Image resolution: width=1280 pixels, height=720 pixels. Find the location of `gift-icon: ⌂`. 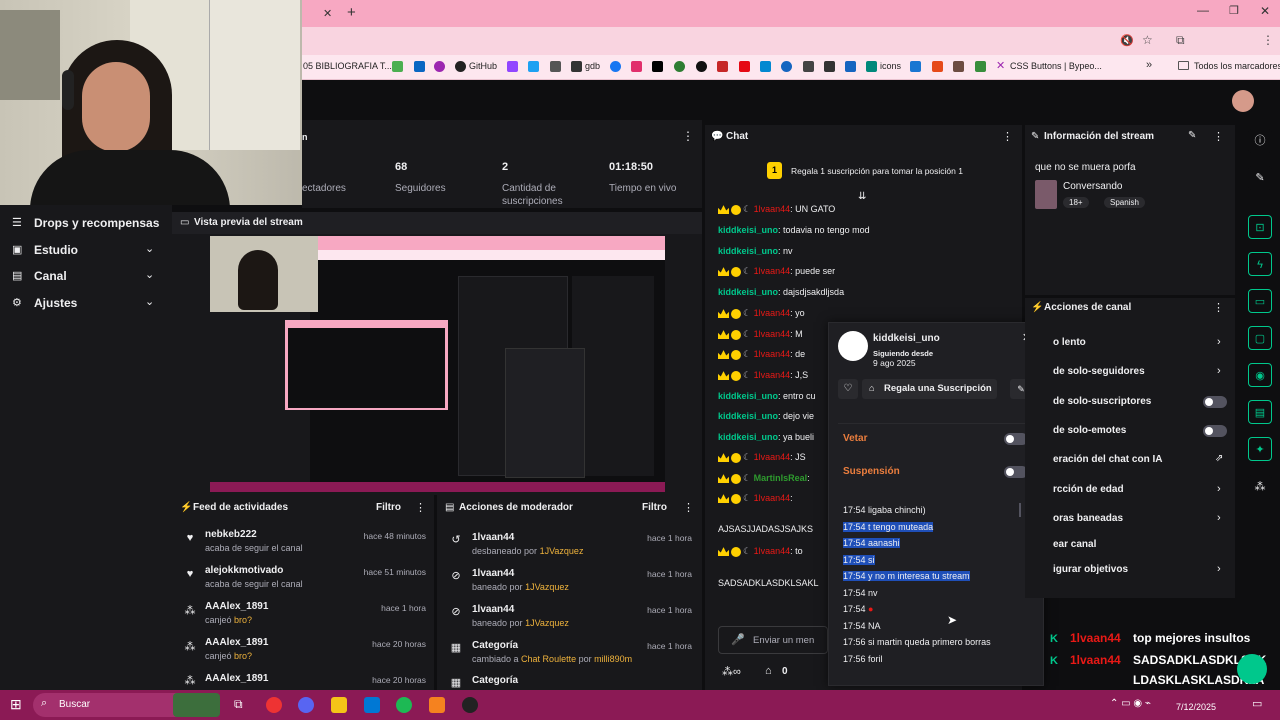

gift-icon: ⌂ is located at coordinates (768, 671).